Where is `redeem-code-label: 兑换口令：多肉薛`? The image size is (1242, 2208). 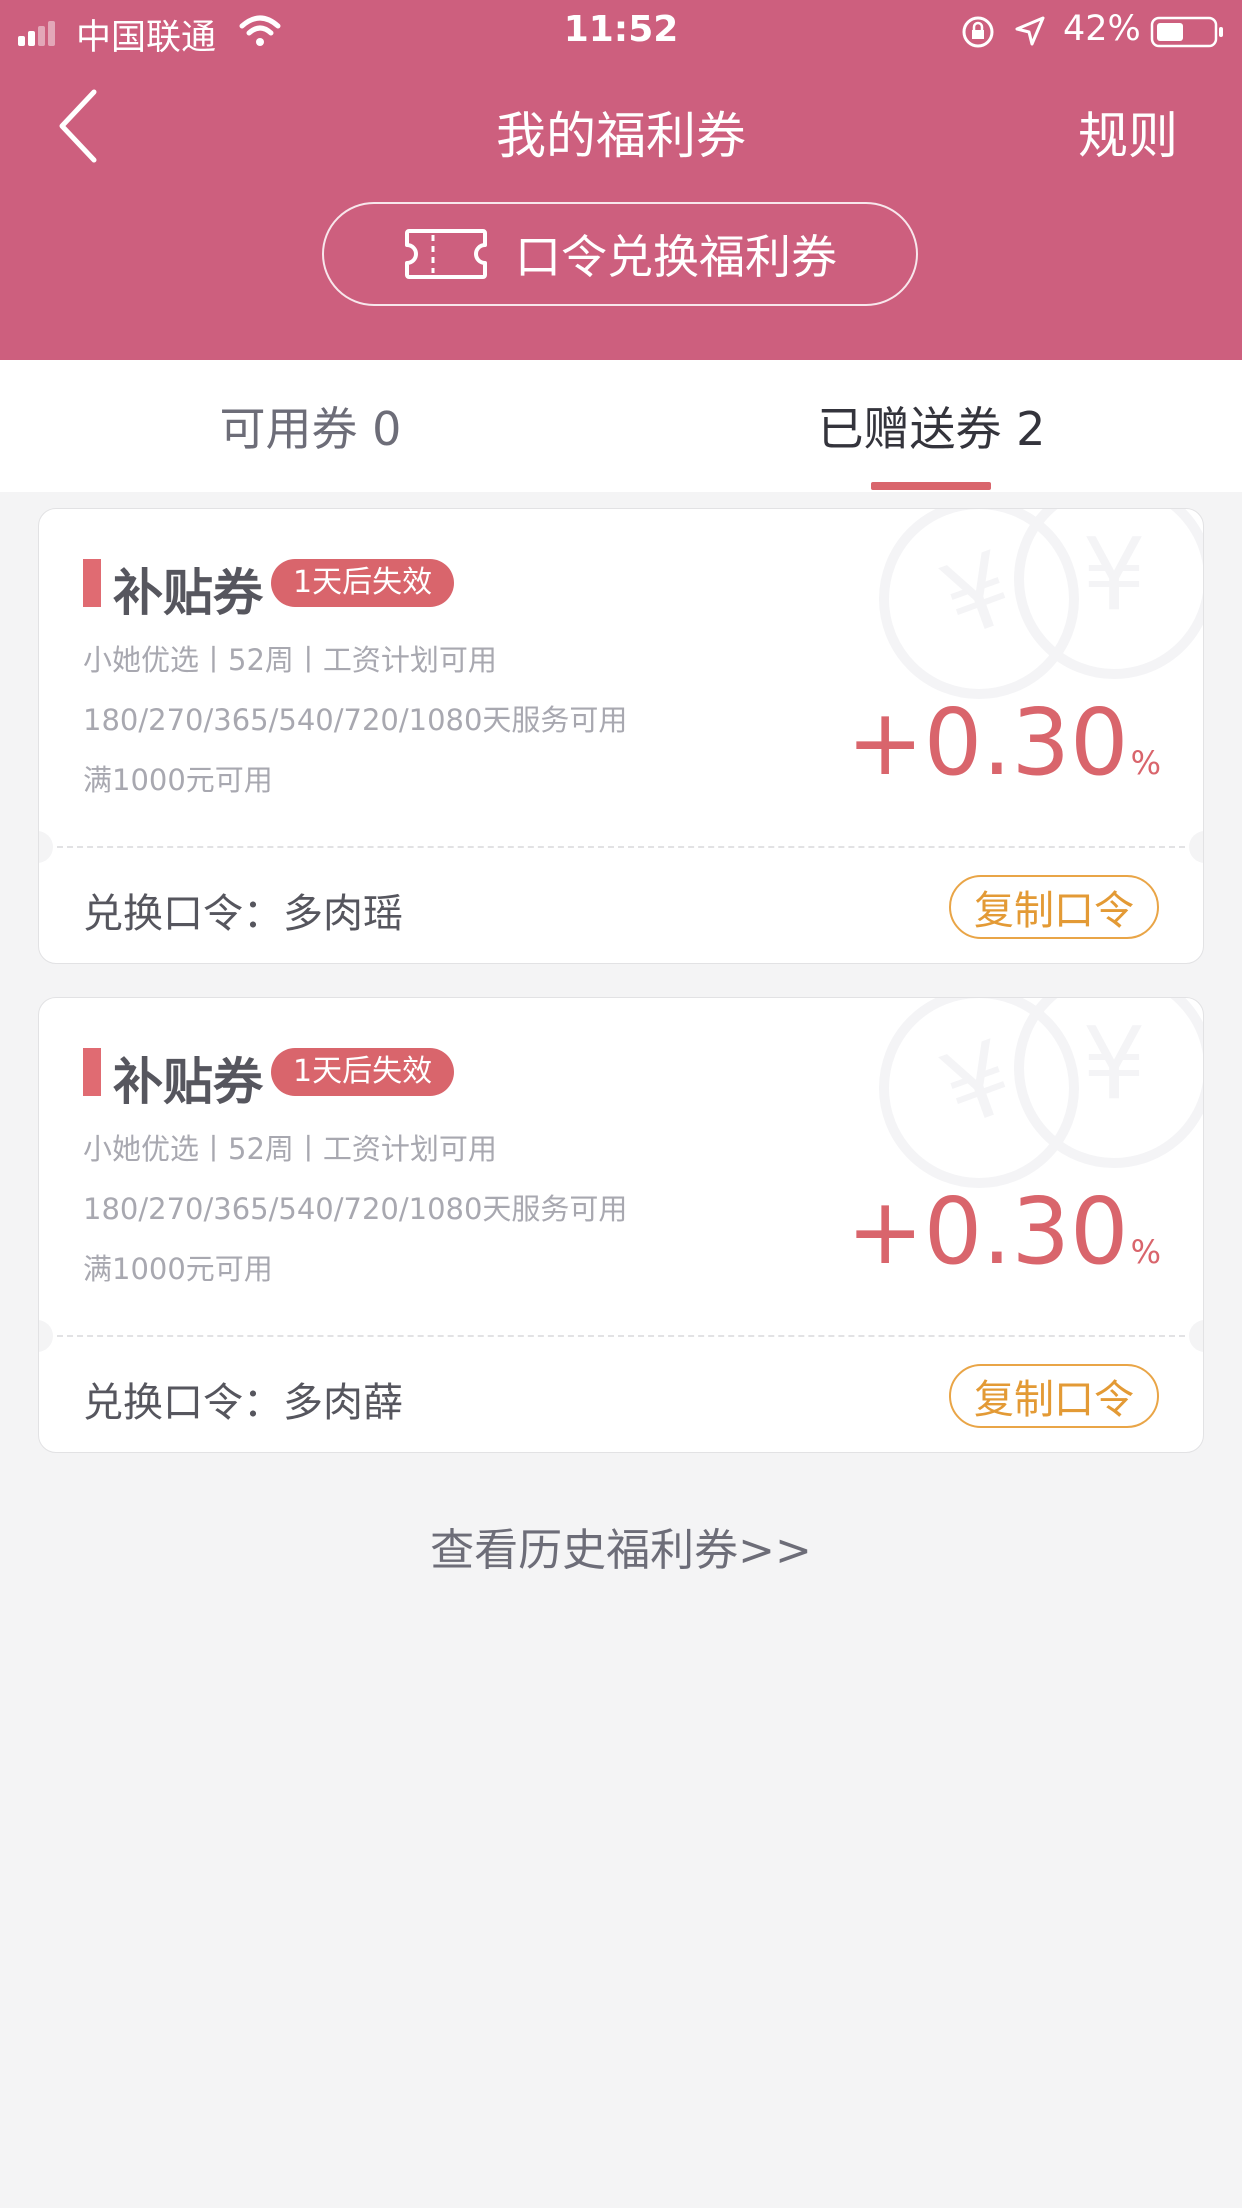 redeem-code-label: 兑换口令：多肉薛 is located at coordinates (243, 1403).